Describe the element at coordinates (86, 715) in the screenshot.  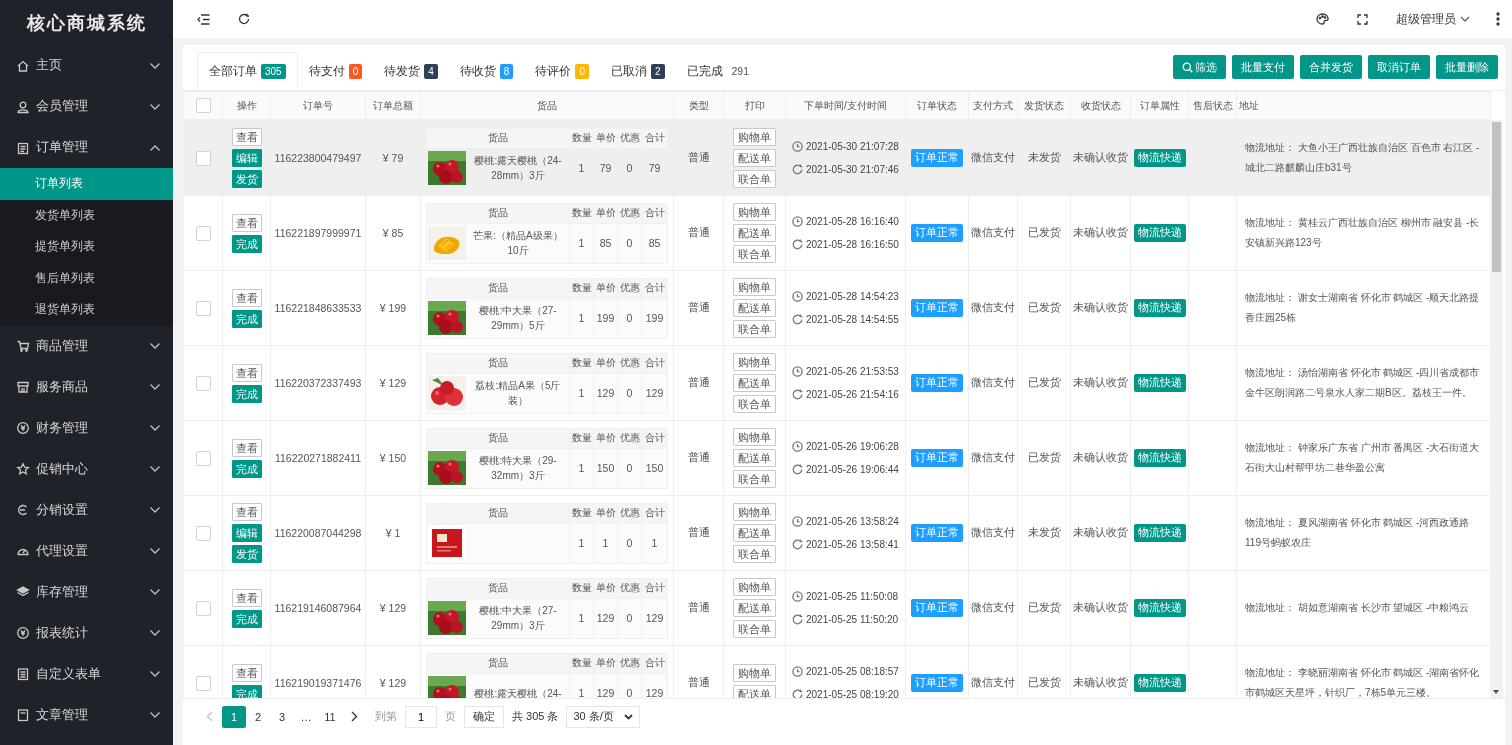
I see `nav-item: 文章管理` at that location.